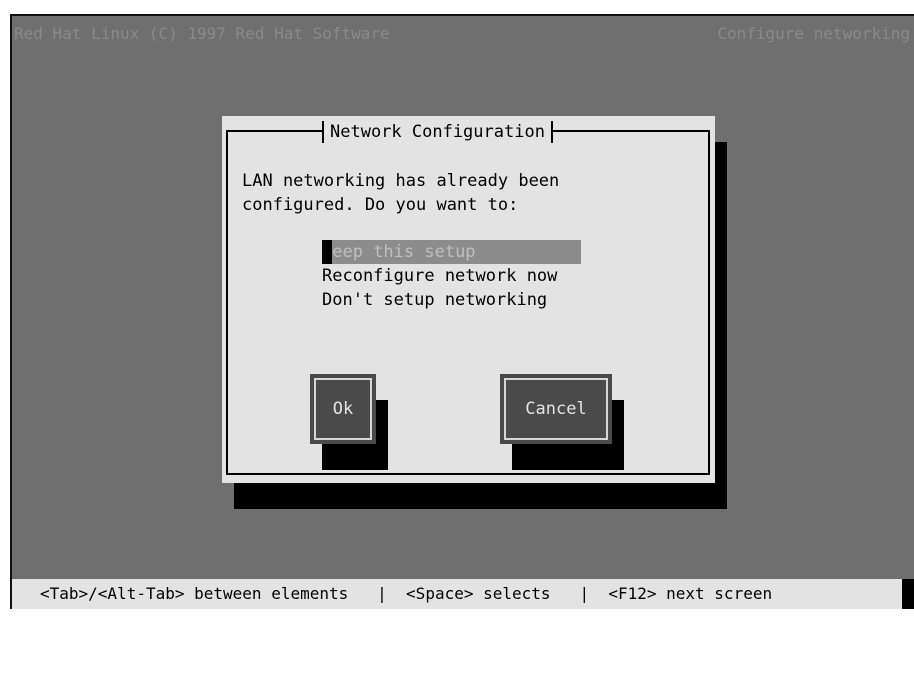  I want to click on dialog-title: Network Configuration, so click(437, 132).